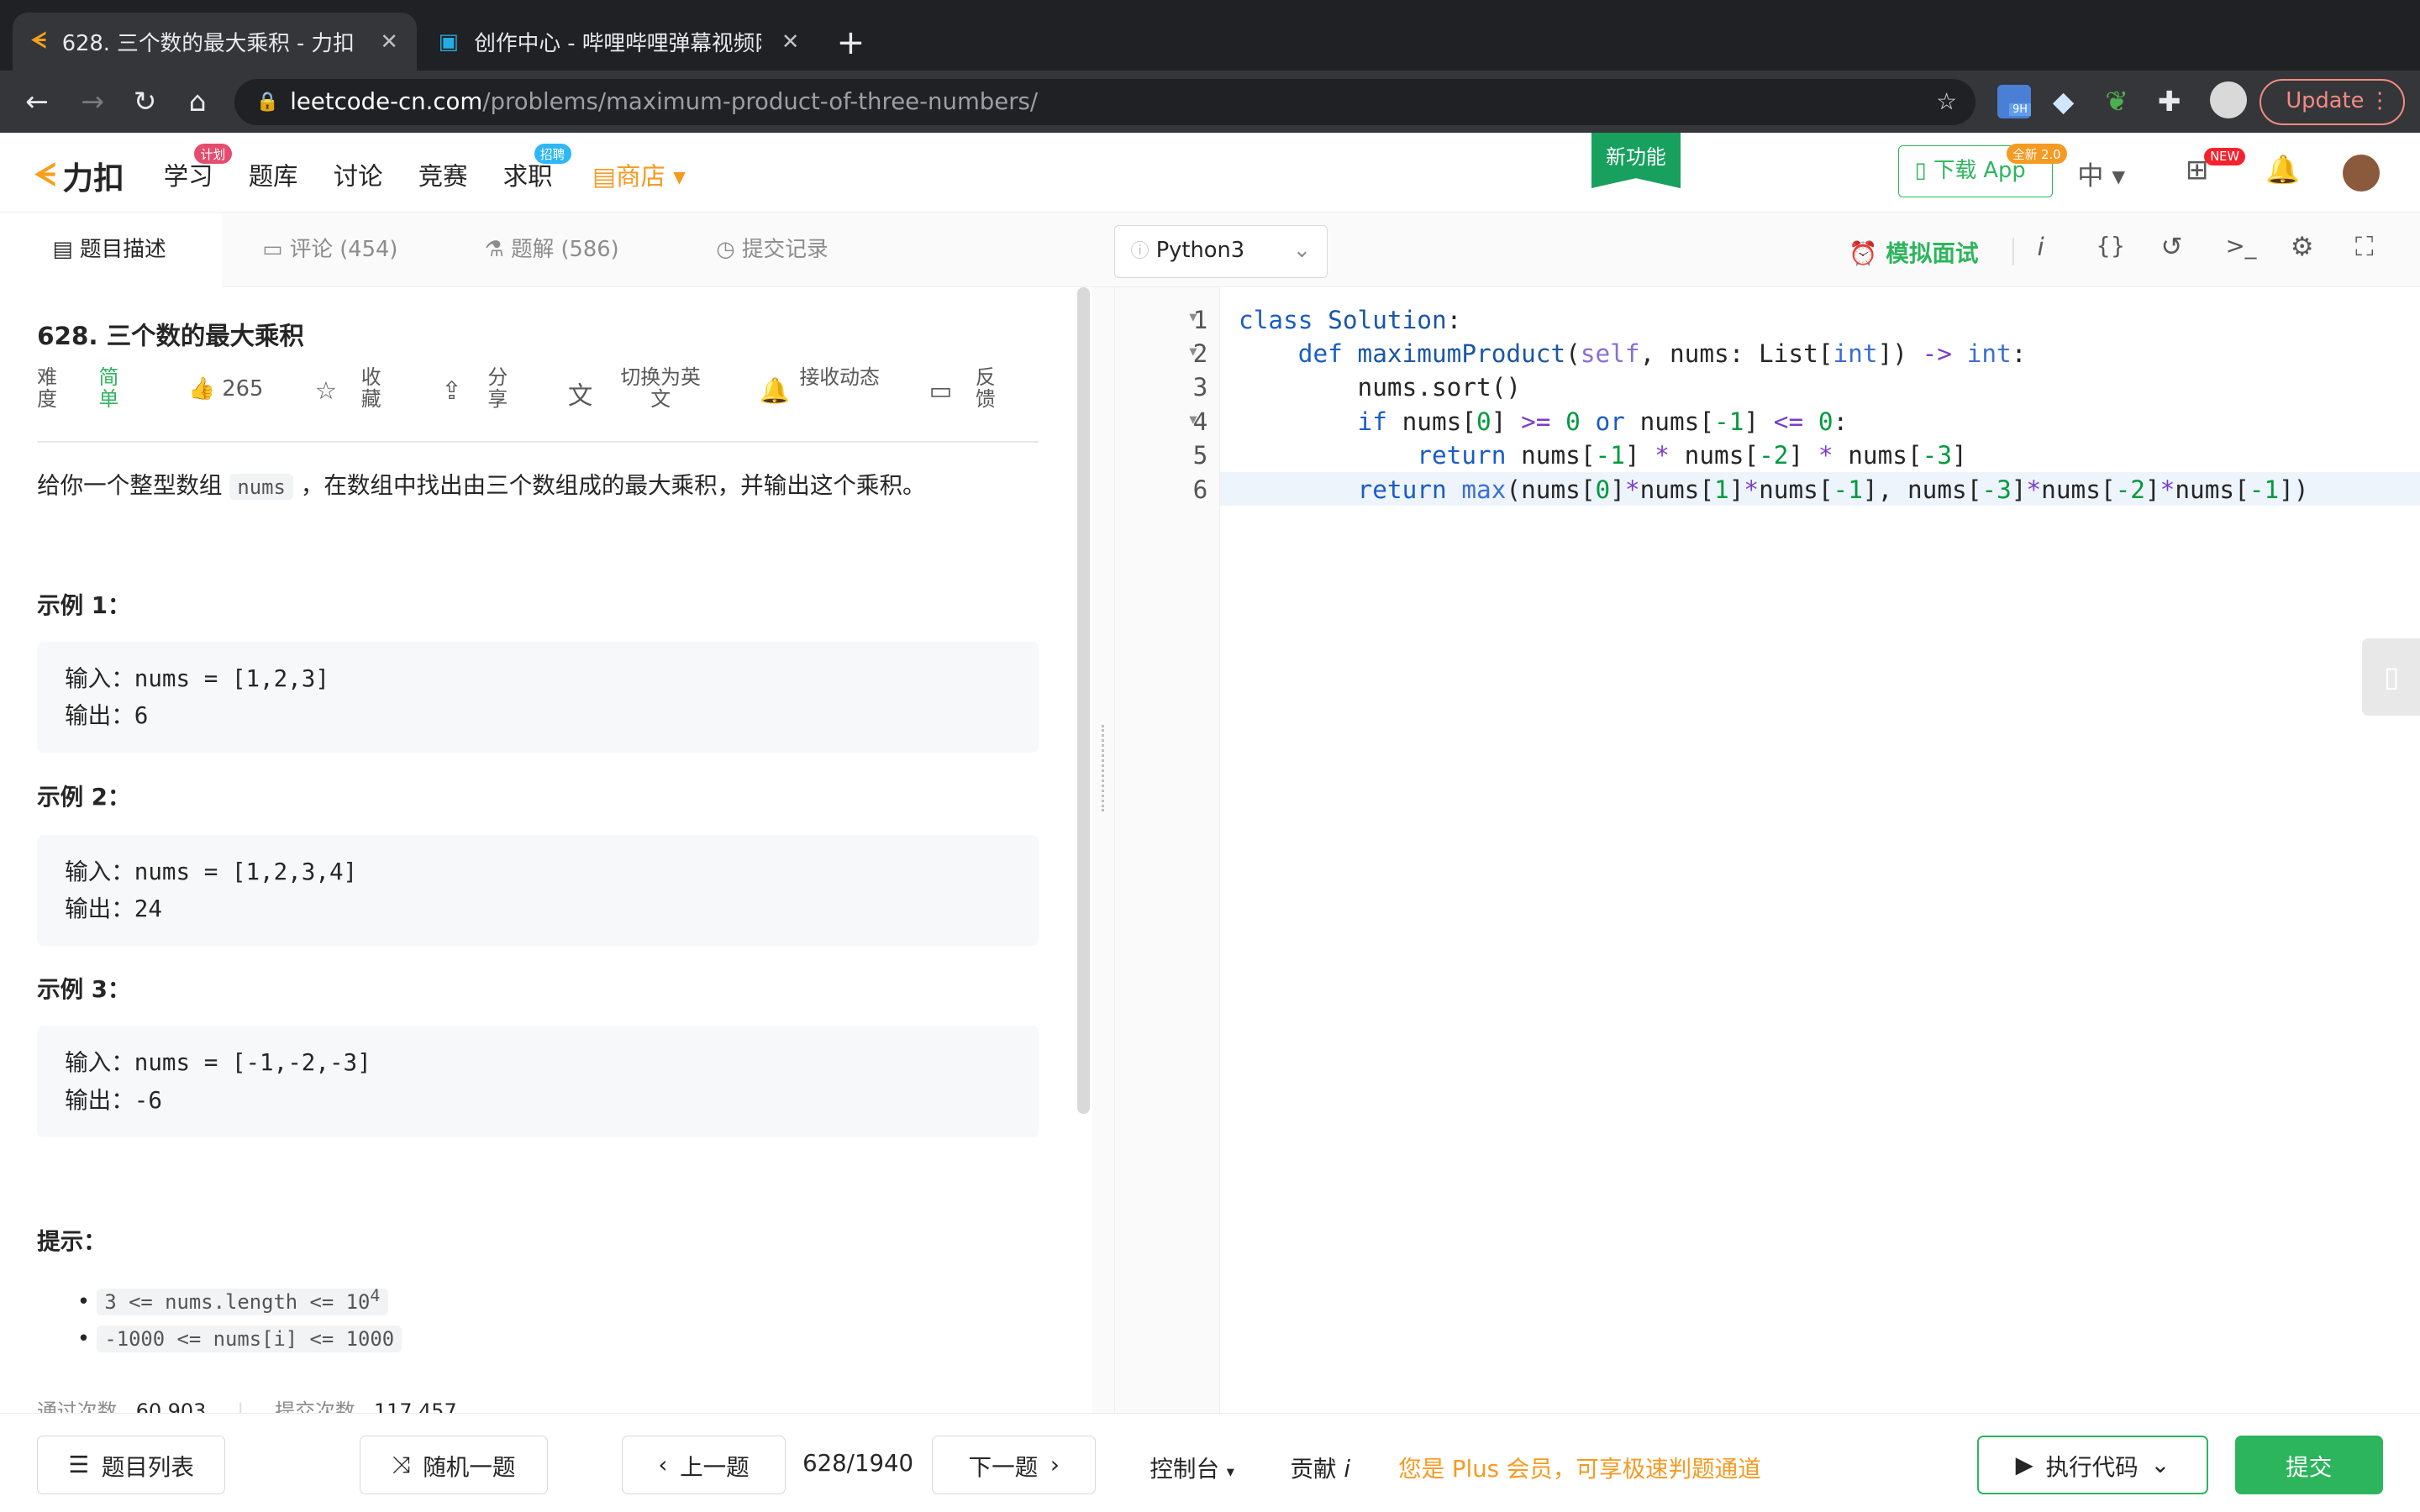 This screenshot has height=1512, width=2420. I want to click on bilibili-favicon-icon: ▣, so click(449, 42).